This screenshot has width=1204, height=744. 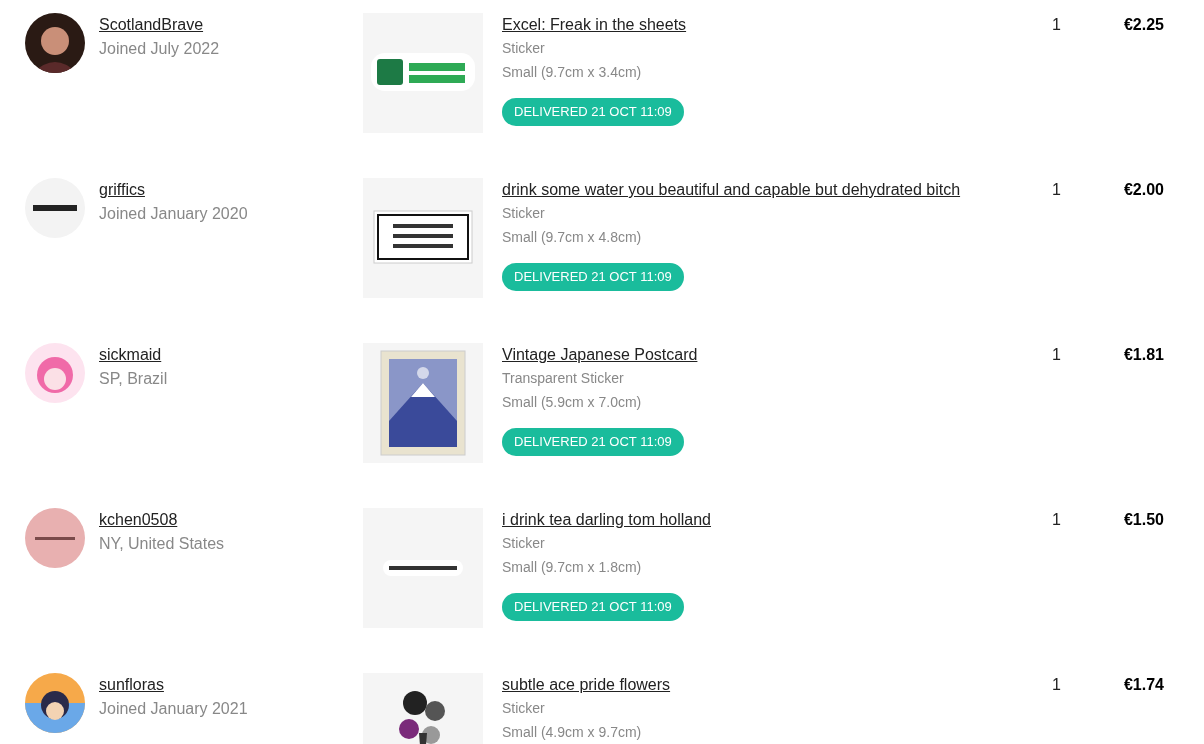 I want to click on buyer-link: ScotlandBrave, so click(x=151, y=25).